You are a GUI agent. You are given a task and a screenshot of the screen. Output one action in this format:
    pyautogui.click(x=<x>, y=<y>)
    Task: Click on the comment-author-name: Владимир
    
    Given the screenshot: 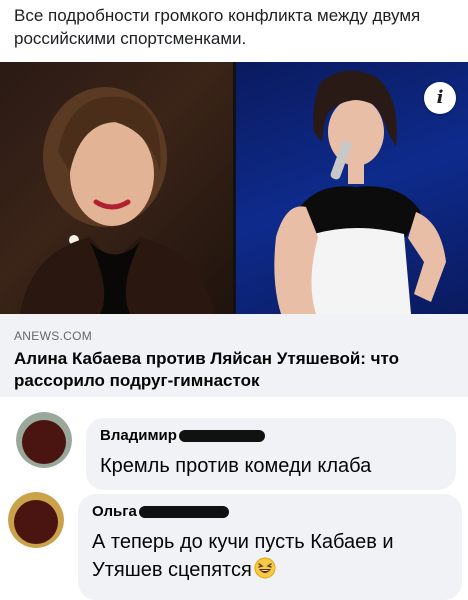 What is the action you would take?
    pyautogui.click(x=138, y=436)
    